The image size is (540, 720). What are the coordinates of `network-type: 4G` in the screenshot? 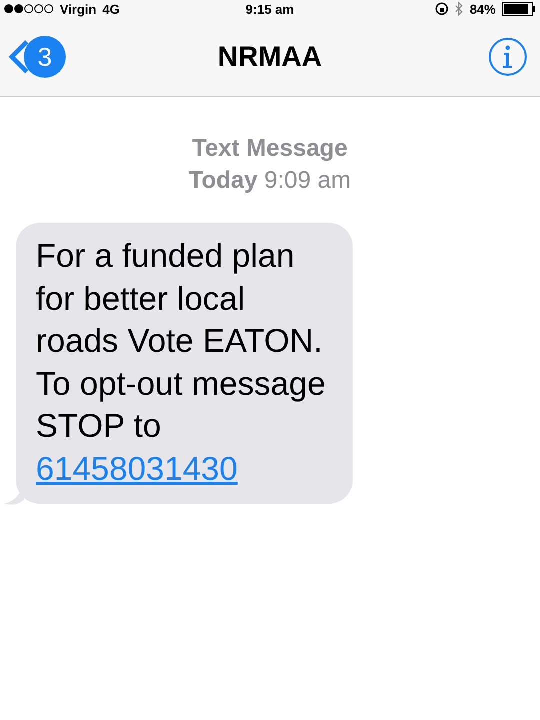 It's located at (111, 9).